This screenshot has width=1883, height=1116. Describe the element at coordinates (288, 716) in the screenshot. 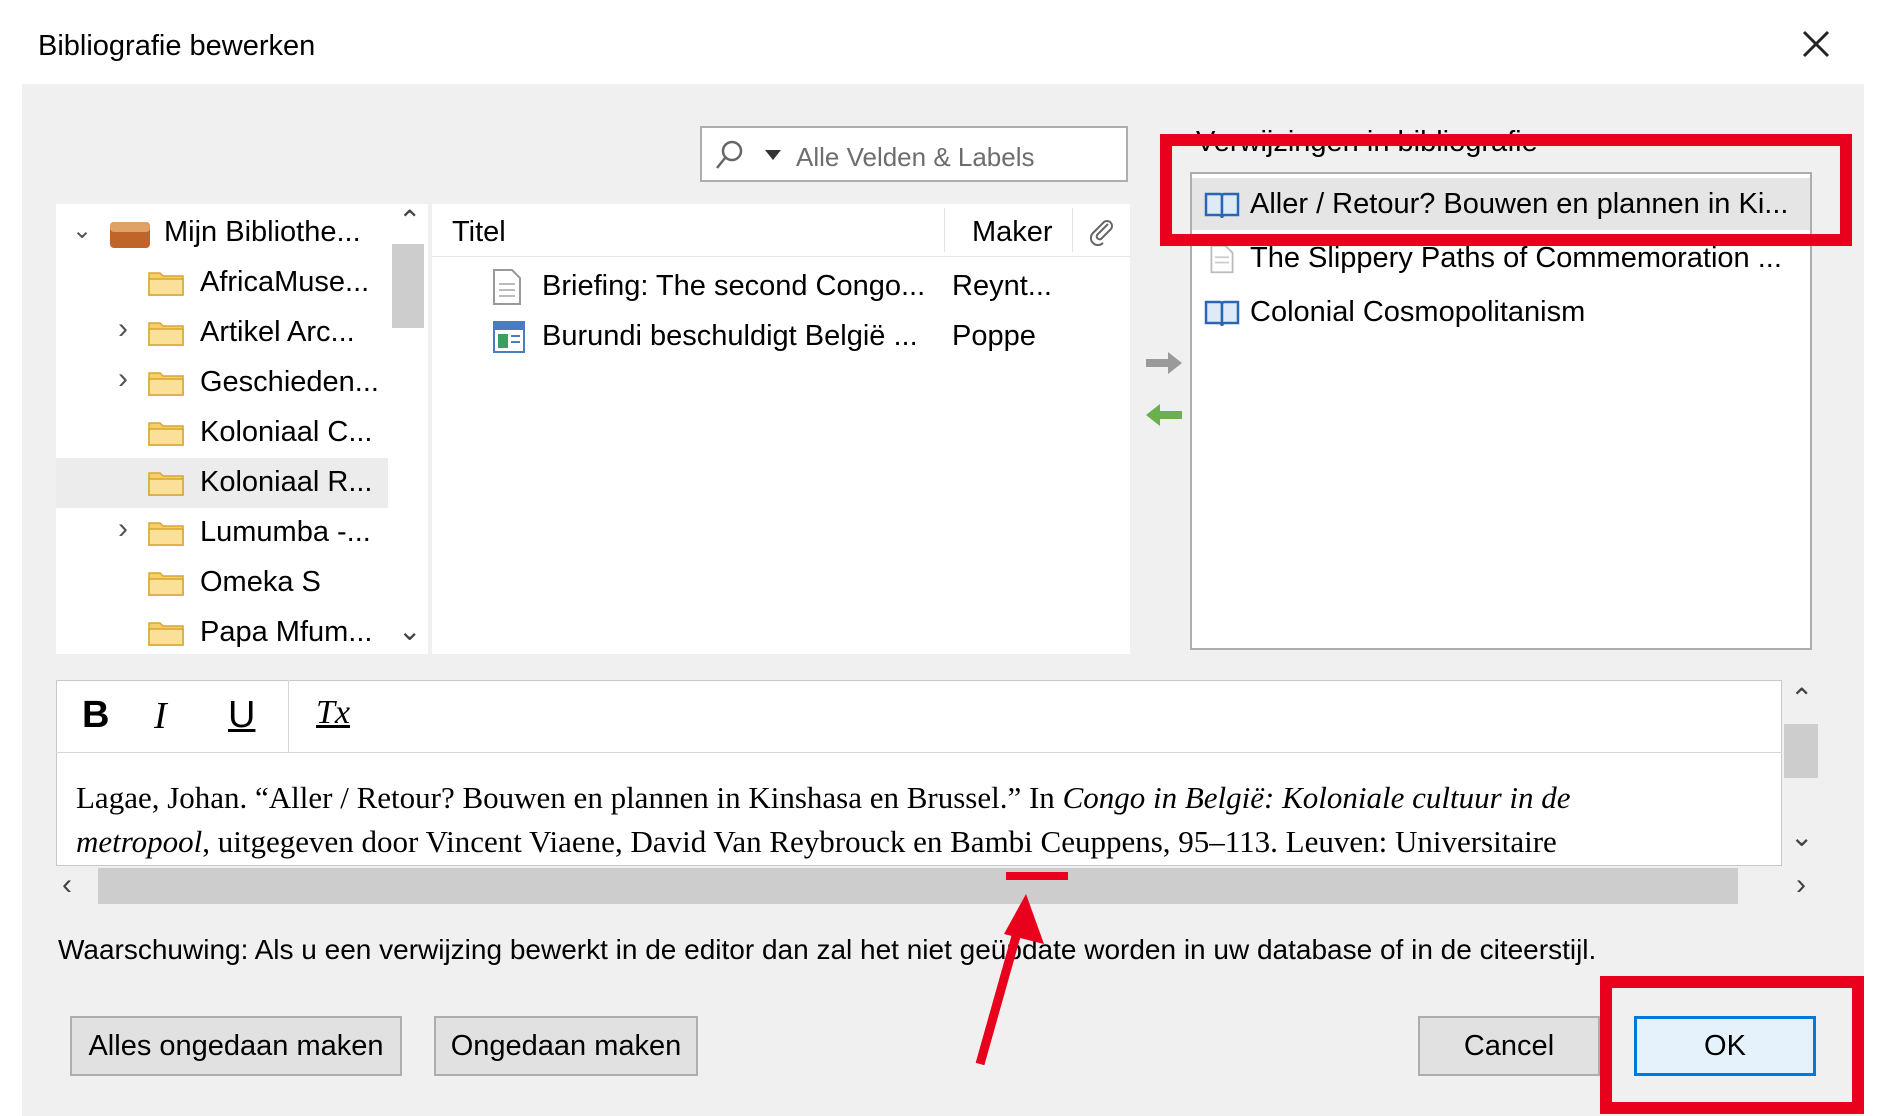

I see `toolbar-divider` at that location.